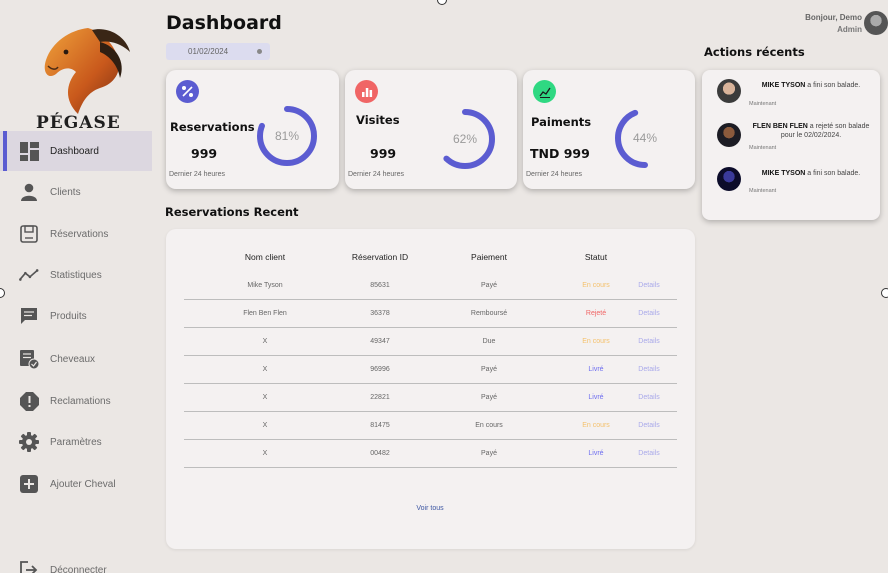  I want to click on card-value: TND 999, so click(560, 153).